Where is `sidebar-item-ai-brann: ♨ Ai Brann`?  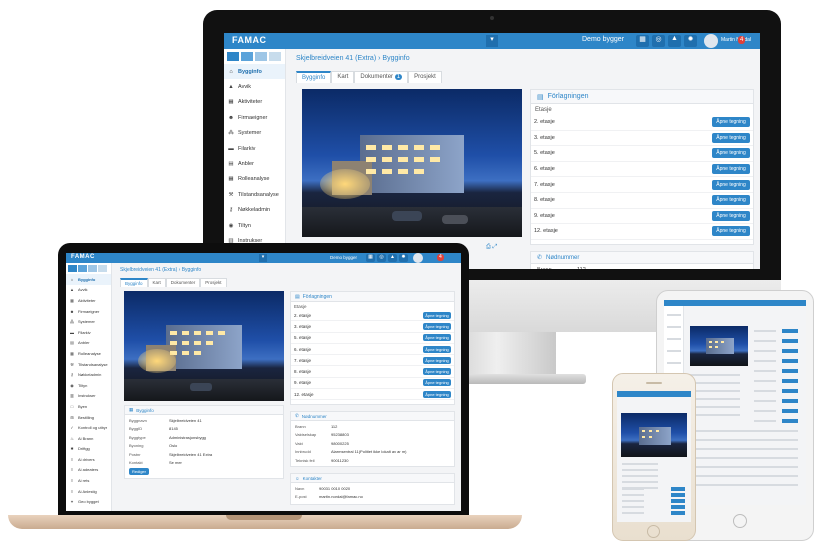
sidebar-item-ai-brann: ♨ Ai Brann is located at coordinates (88, 438).